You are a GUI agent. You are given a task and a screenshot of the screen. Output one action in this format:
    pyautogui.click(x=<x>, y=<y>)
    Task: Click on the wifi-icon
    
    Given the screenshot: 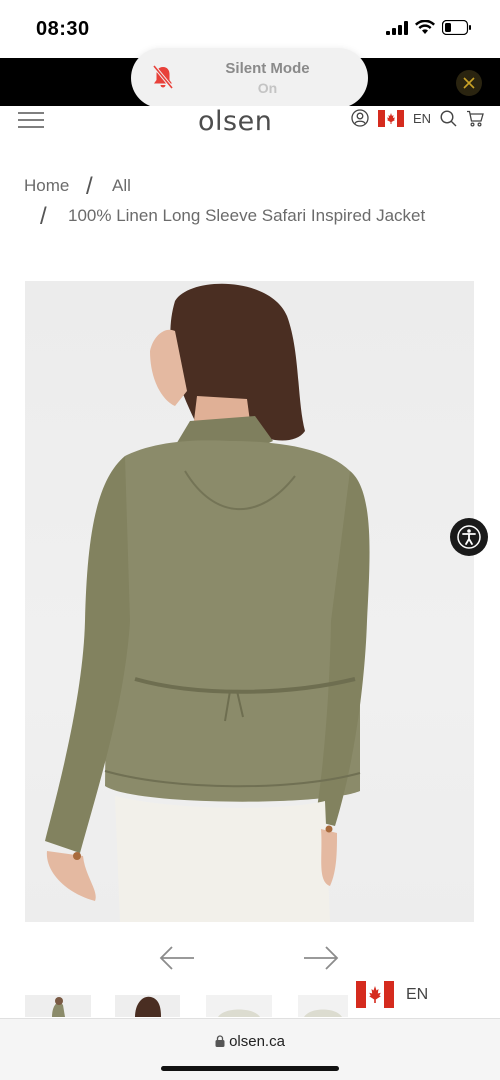 What is the action you would take?
    pyautogui.click(x=425, y=27)
    